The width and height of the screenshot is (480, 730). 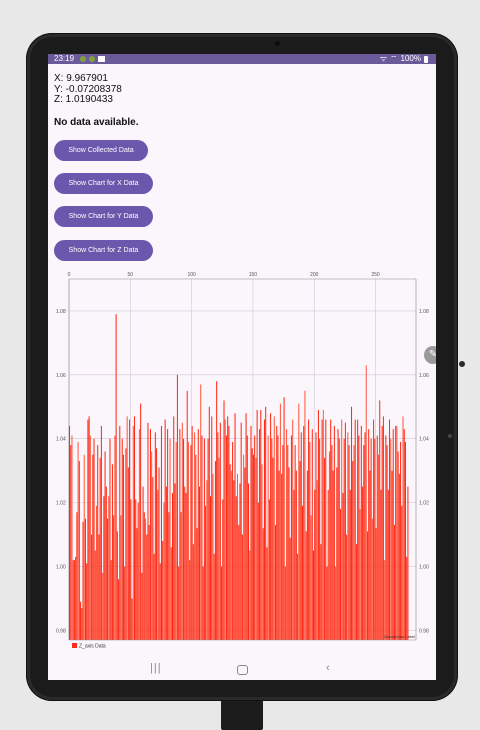 I want to click on recent-apps-icon: |||, so click(x=156, y=668).